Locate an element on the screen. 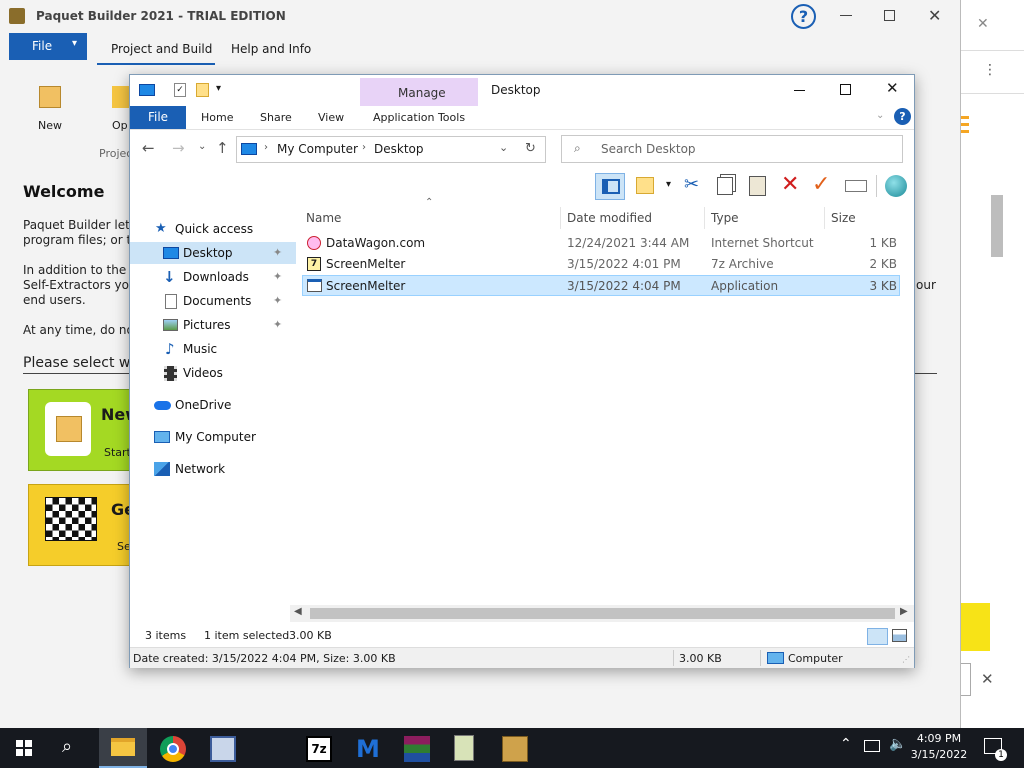 This screenshot has width=1024, height=768. column-header-date: Date modified is located at coordinates (609, 218).